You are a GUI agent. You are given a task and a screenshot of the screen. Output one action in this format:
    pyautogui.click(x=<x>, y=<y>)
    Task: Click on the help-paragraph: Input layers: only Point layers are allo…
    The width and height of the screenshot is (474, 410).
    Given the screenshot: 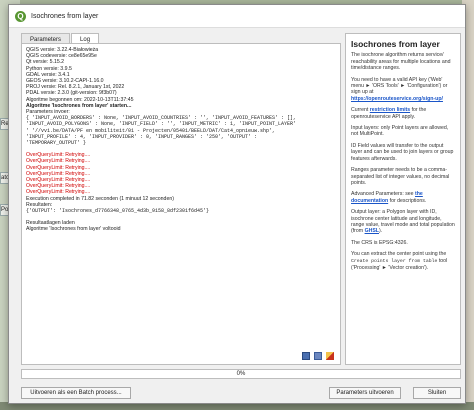 What is the action you would take?
    pyautogui.click(x=400, y=131)
    